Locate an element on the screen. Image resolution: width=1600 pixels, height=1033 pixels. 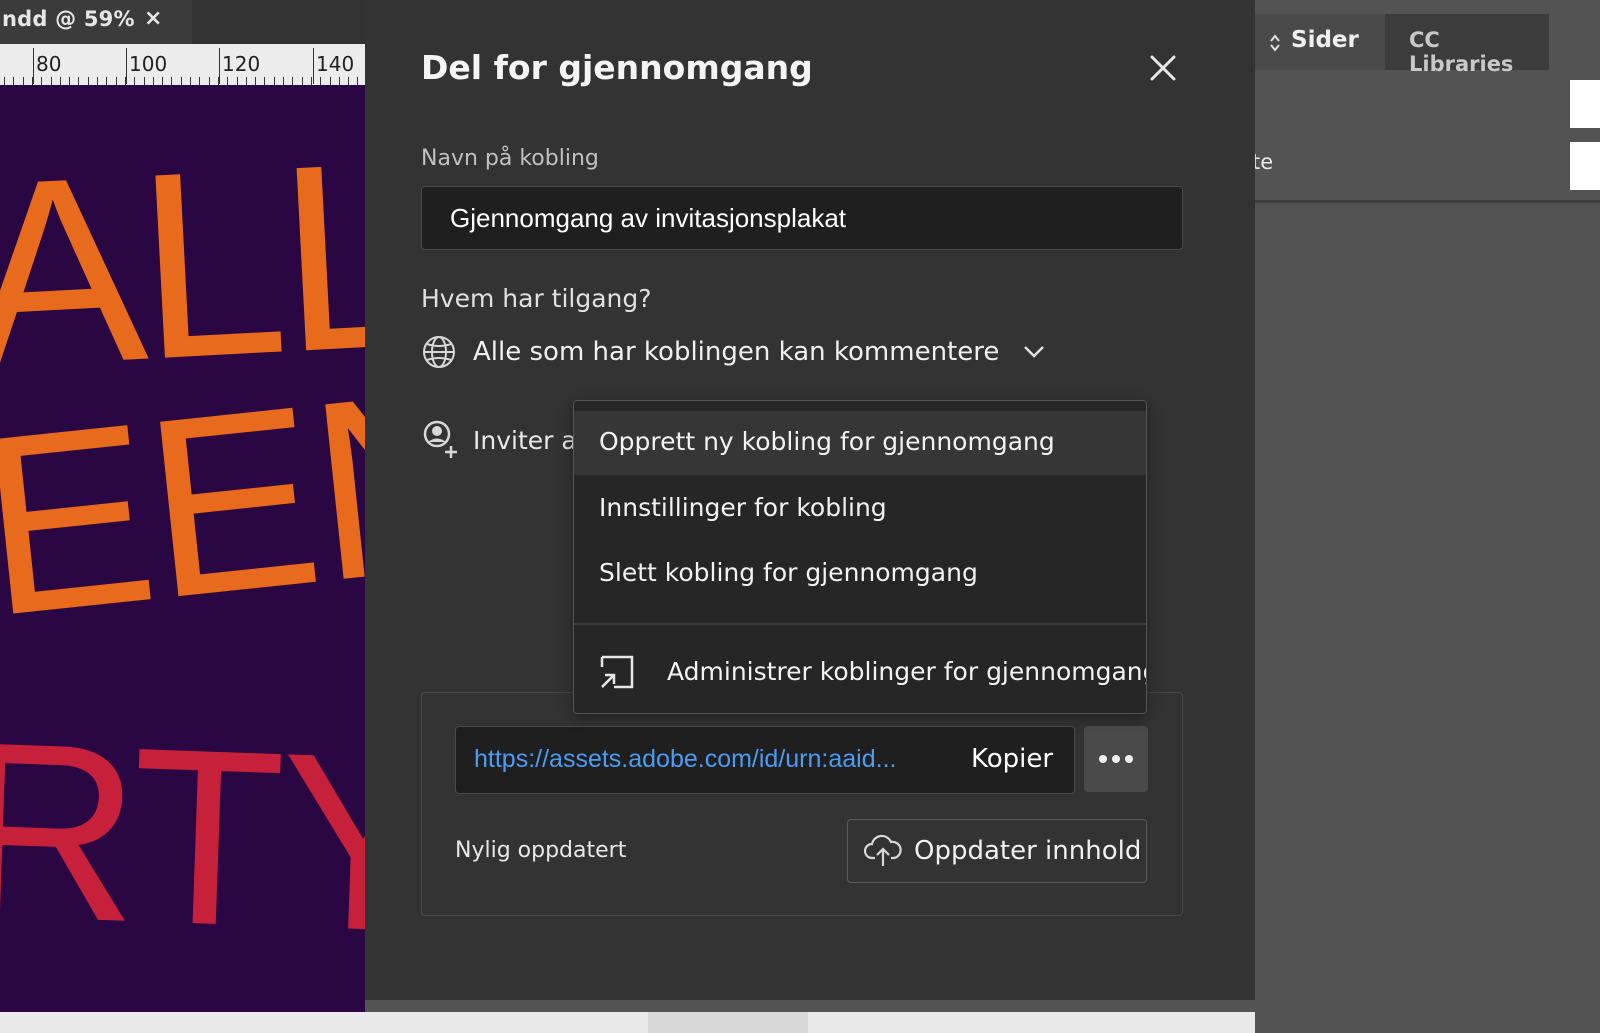
panel-partial-text: te is located at coordinates (1263, 162).